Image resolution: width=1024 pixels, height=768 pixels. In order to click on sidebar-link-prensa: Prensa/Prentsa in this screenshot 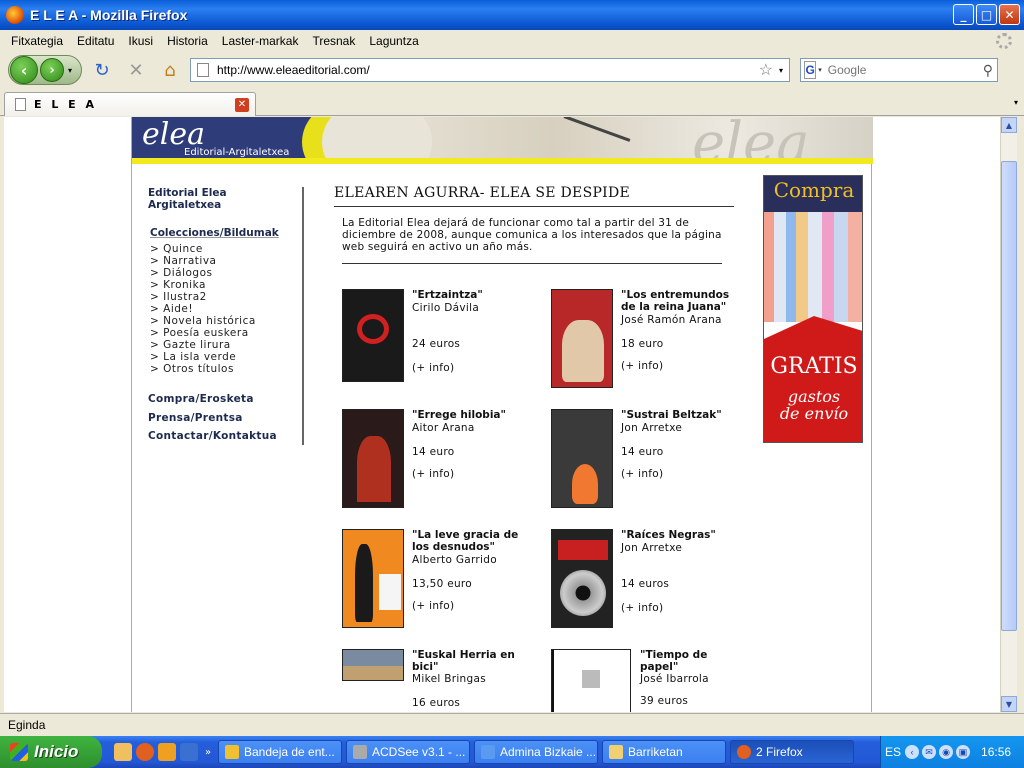, I will do `click(225, 418)`.